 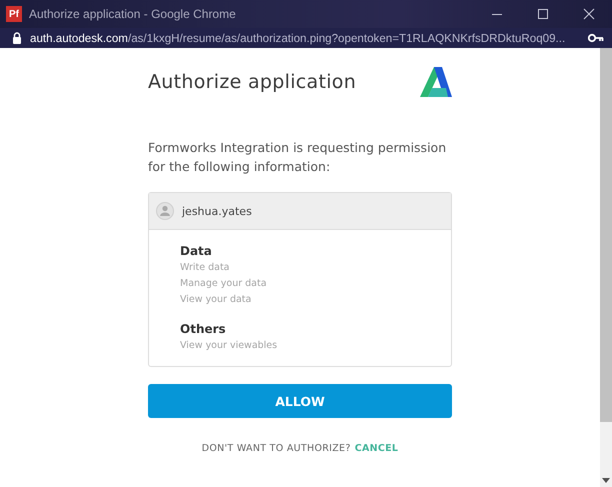 What do you see at coordinates (165, 211) in the screenshot?
I see `avatar-icon` at bounding box center [165, 211].